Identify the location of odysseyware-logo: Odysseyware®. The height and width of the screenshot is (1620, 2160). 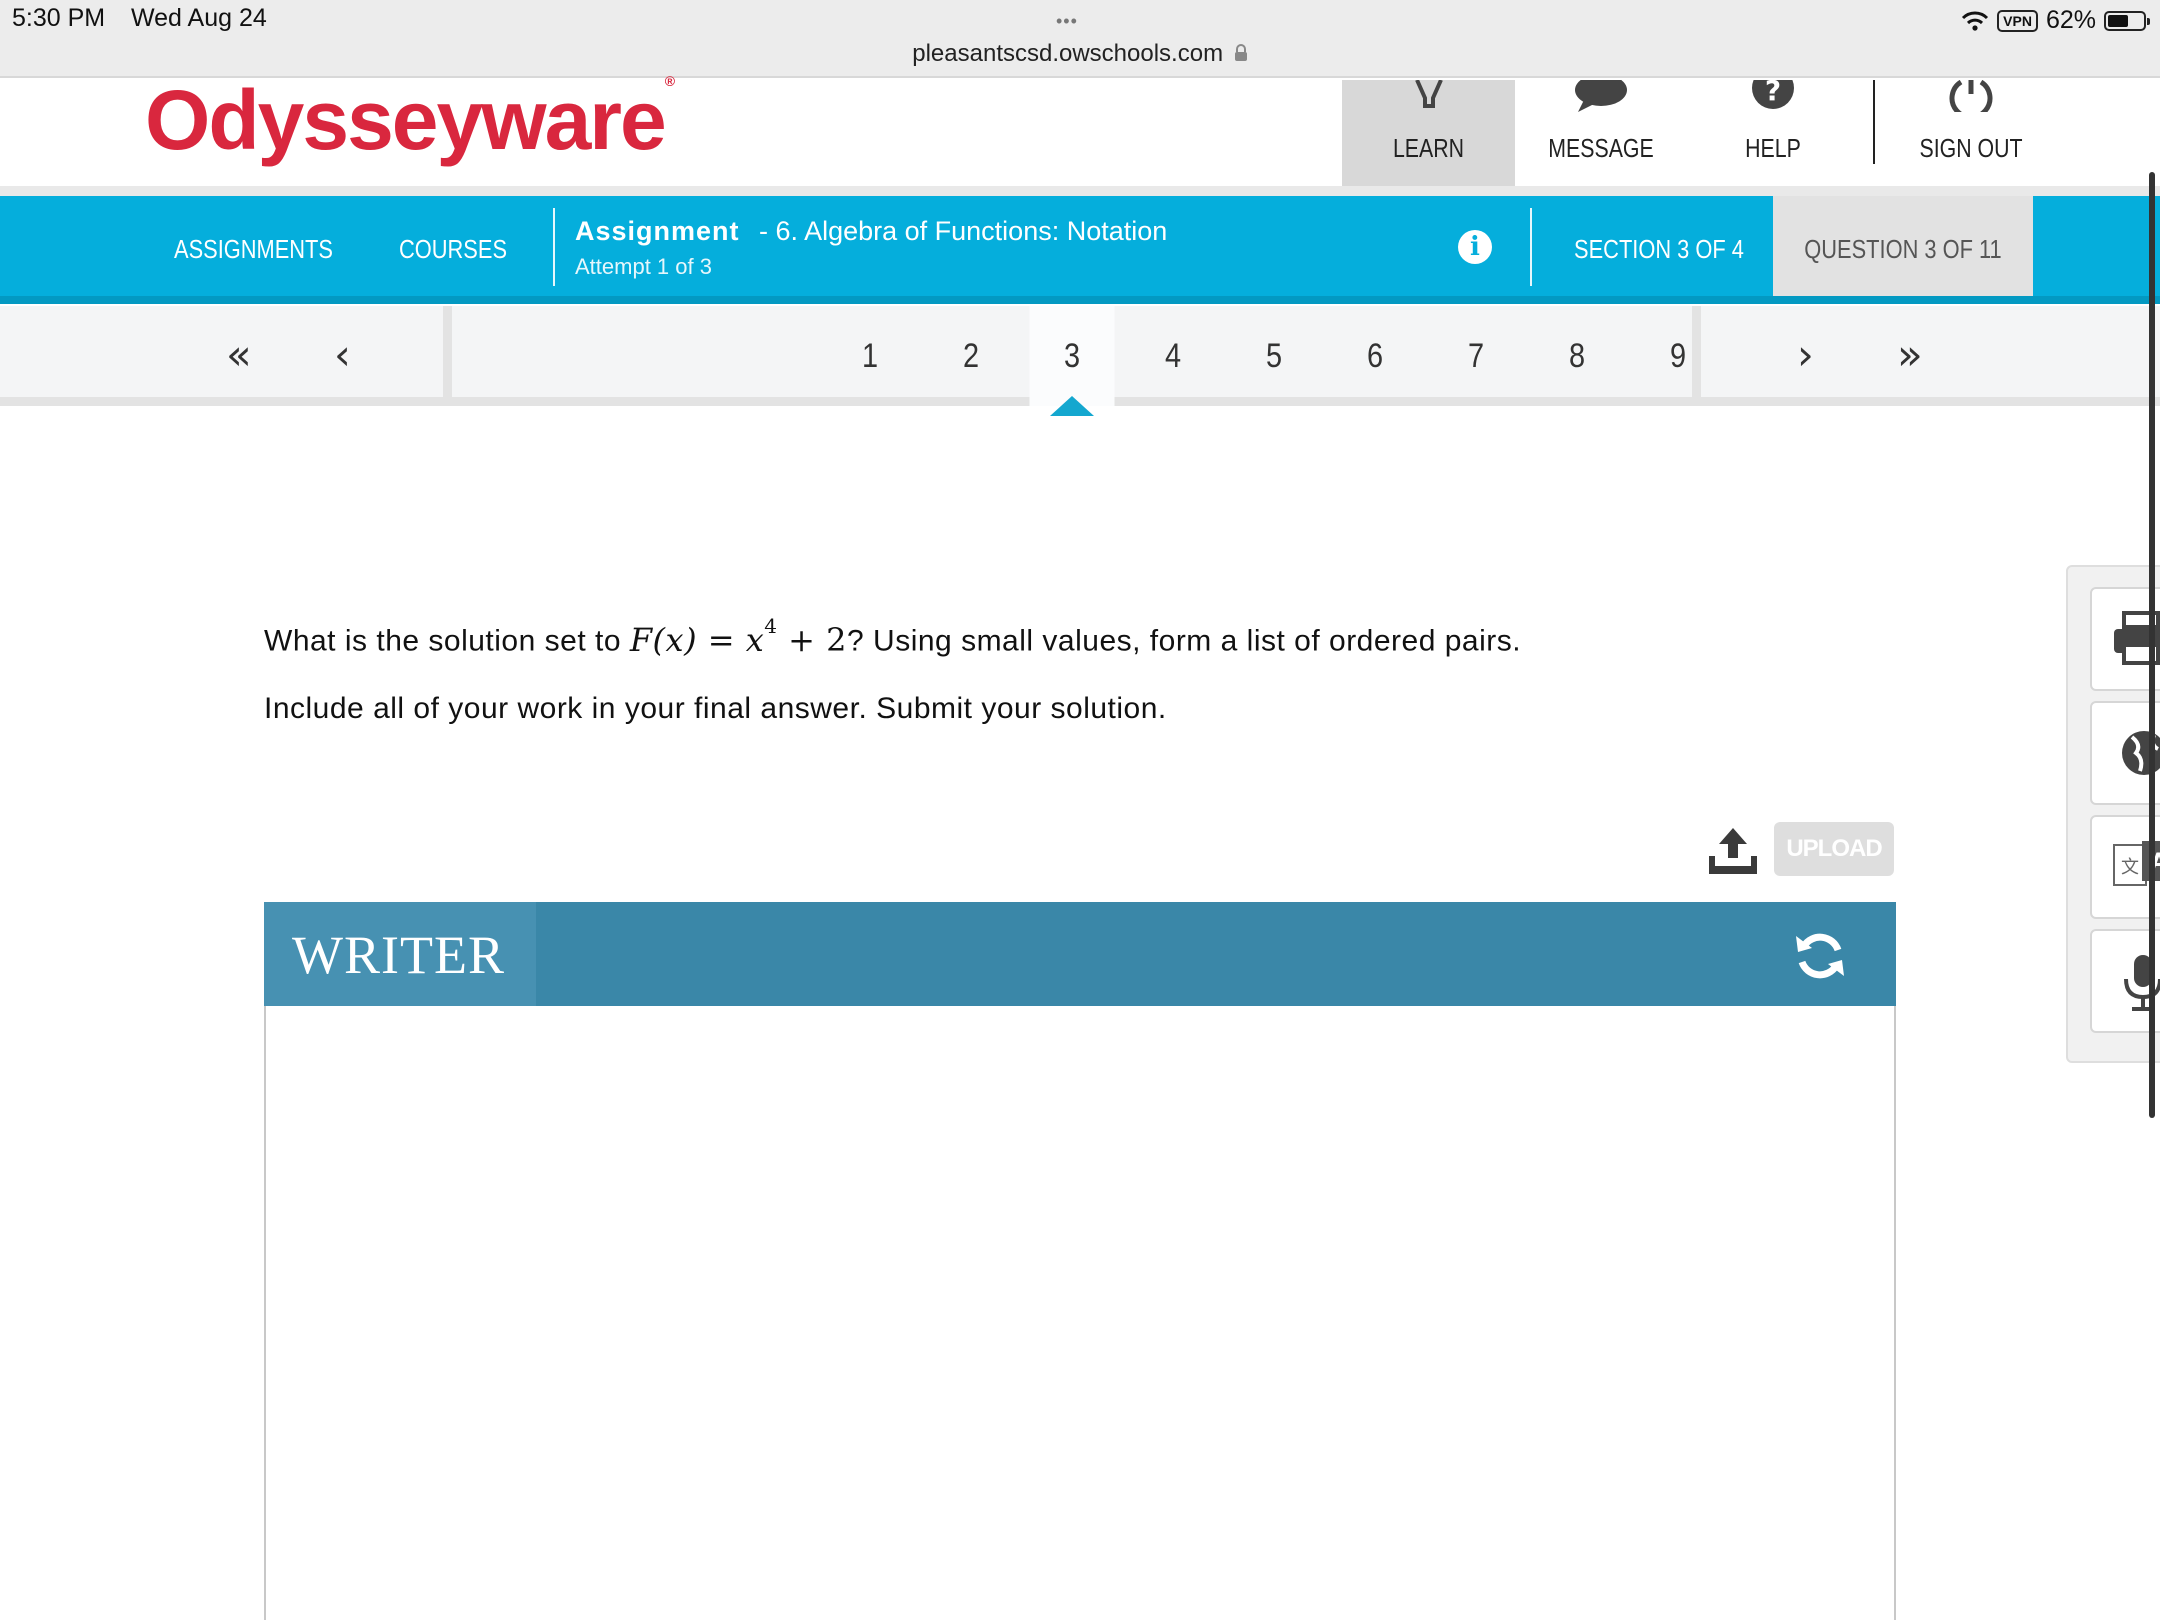
(410, 120).